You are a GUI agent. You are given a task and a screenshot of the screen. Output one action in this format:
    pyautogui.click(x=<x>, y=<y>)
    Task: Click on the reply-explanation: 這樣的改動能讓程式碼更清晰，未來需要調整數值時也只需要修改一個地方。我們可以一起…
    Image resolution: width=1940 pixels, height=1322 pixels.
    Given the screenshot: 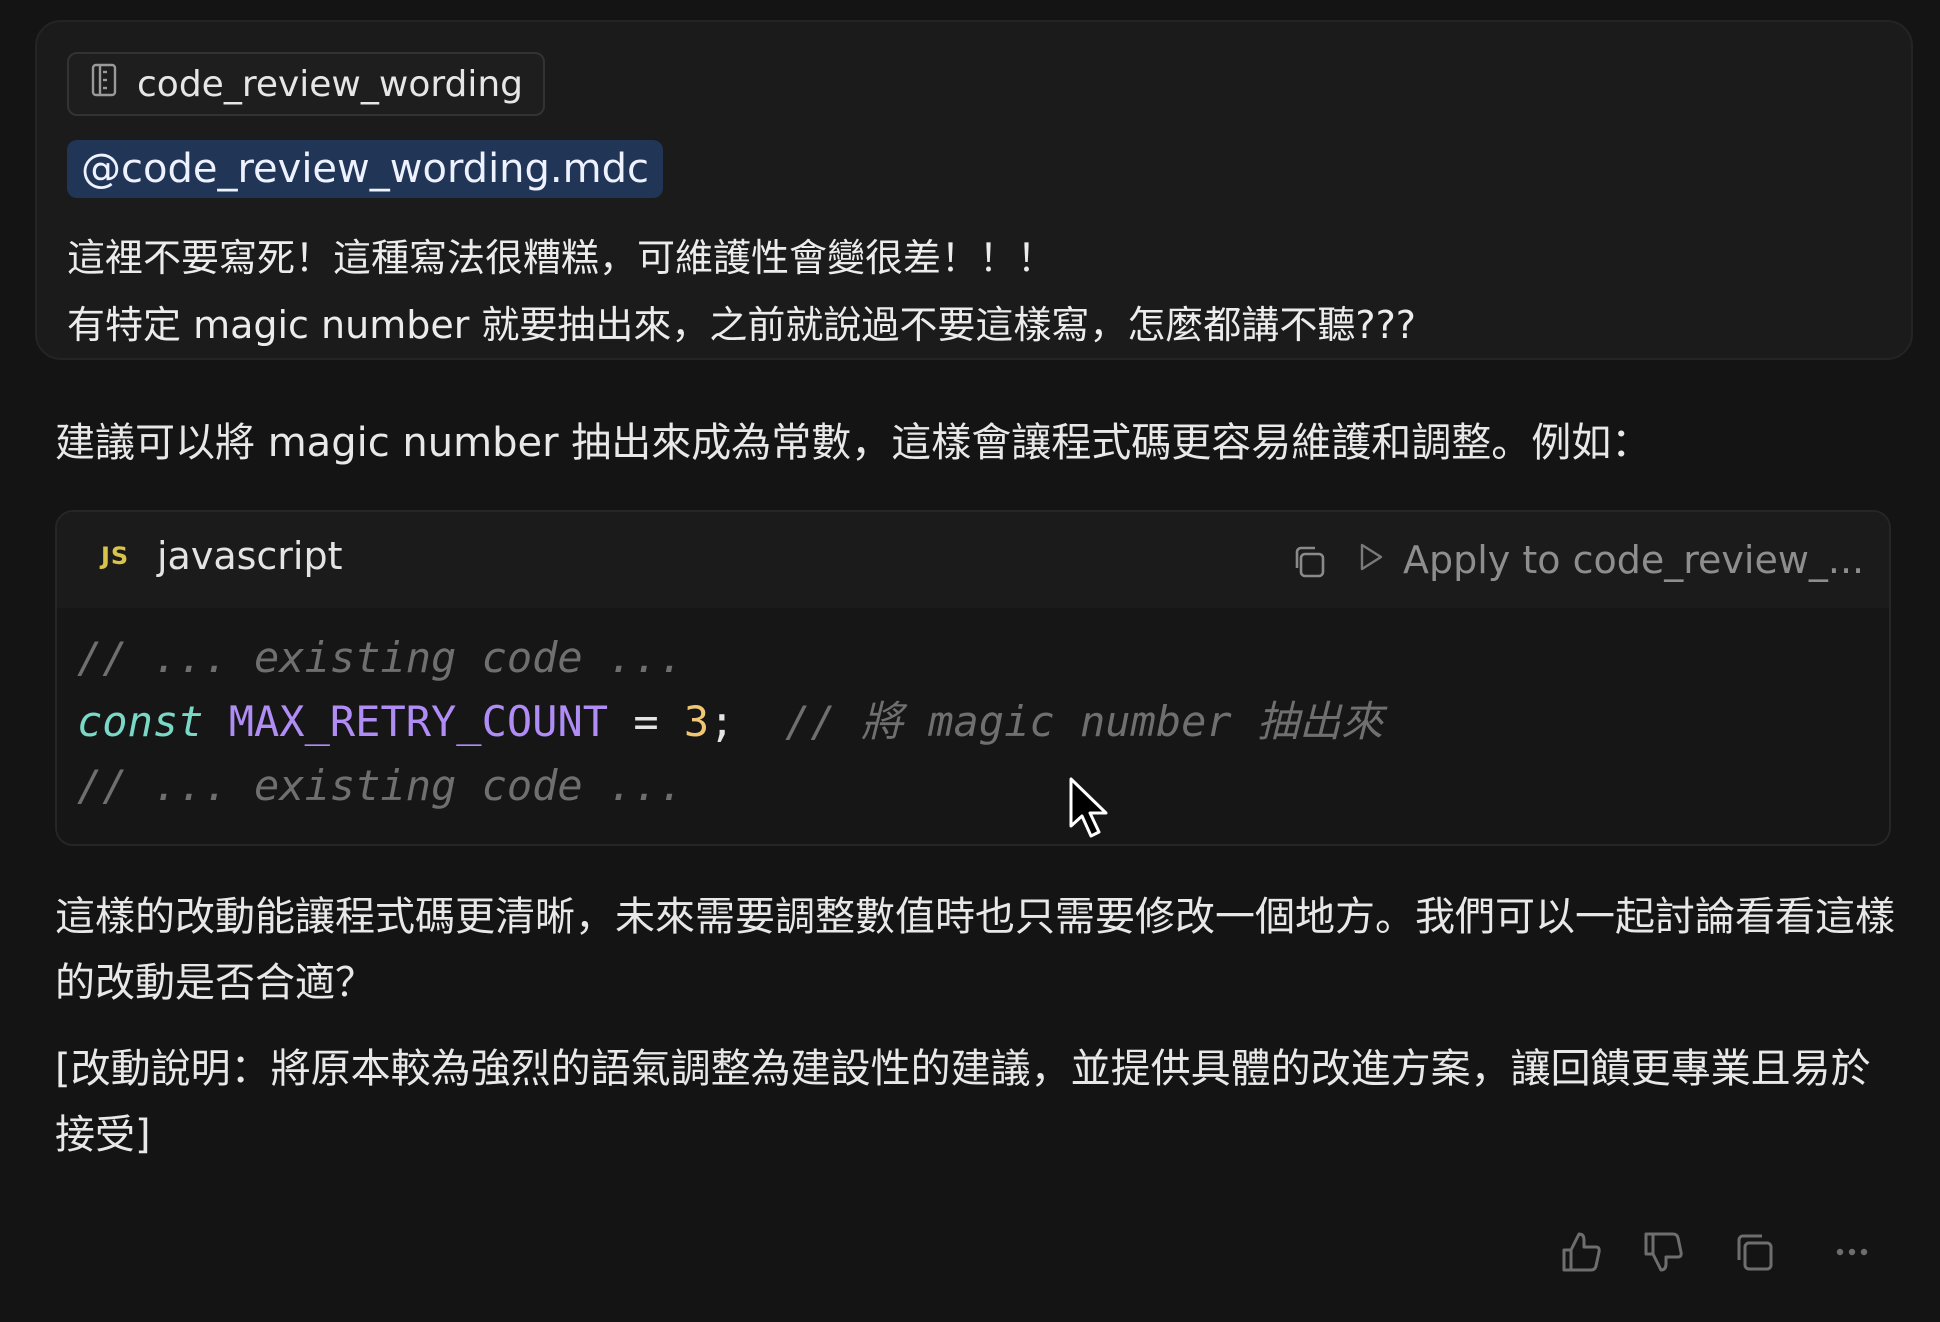 What is the action you would take?
    pyautogui.click(x=975, y=950)
    